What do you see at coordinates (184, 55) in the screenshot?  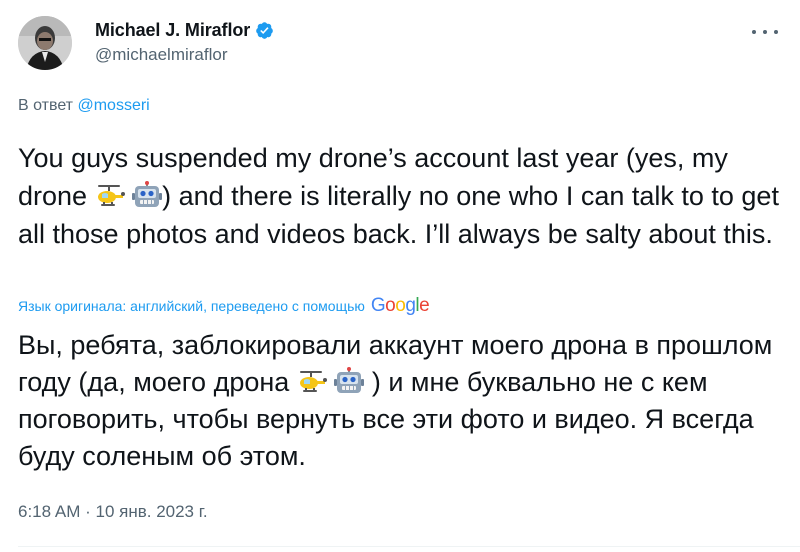 I see `user-handle: @michaelmiraflor` at bounding box center [184, 55].